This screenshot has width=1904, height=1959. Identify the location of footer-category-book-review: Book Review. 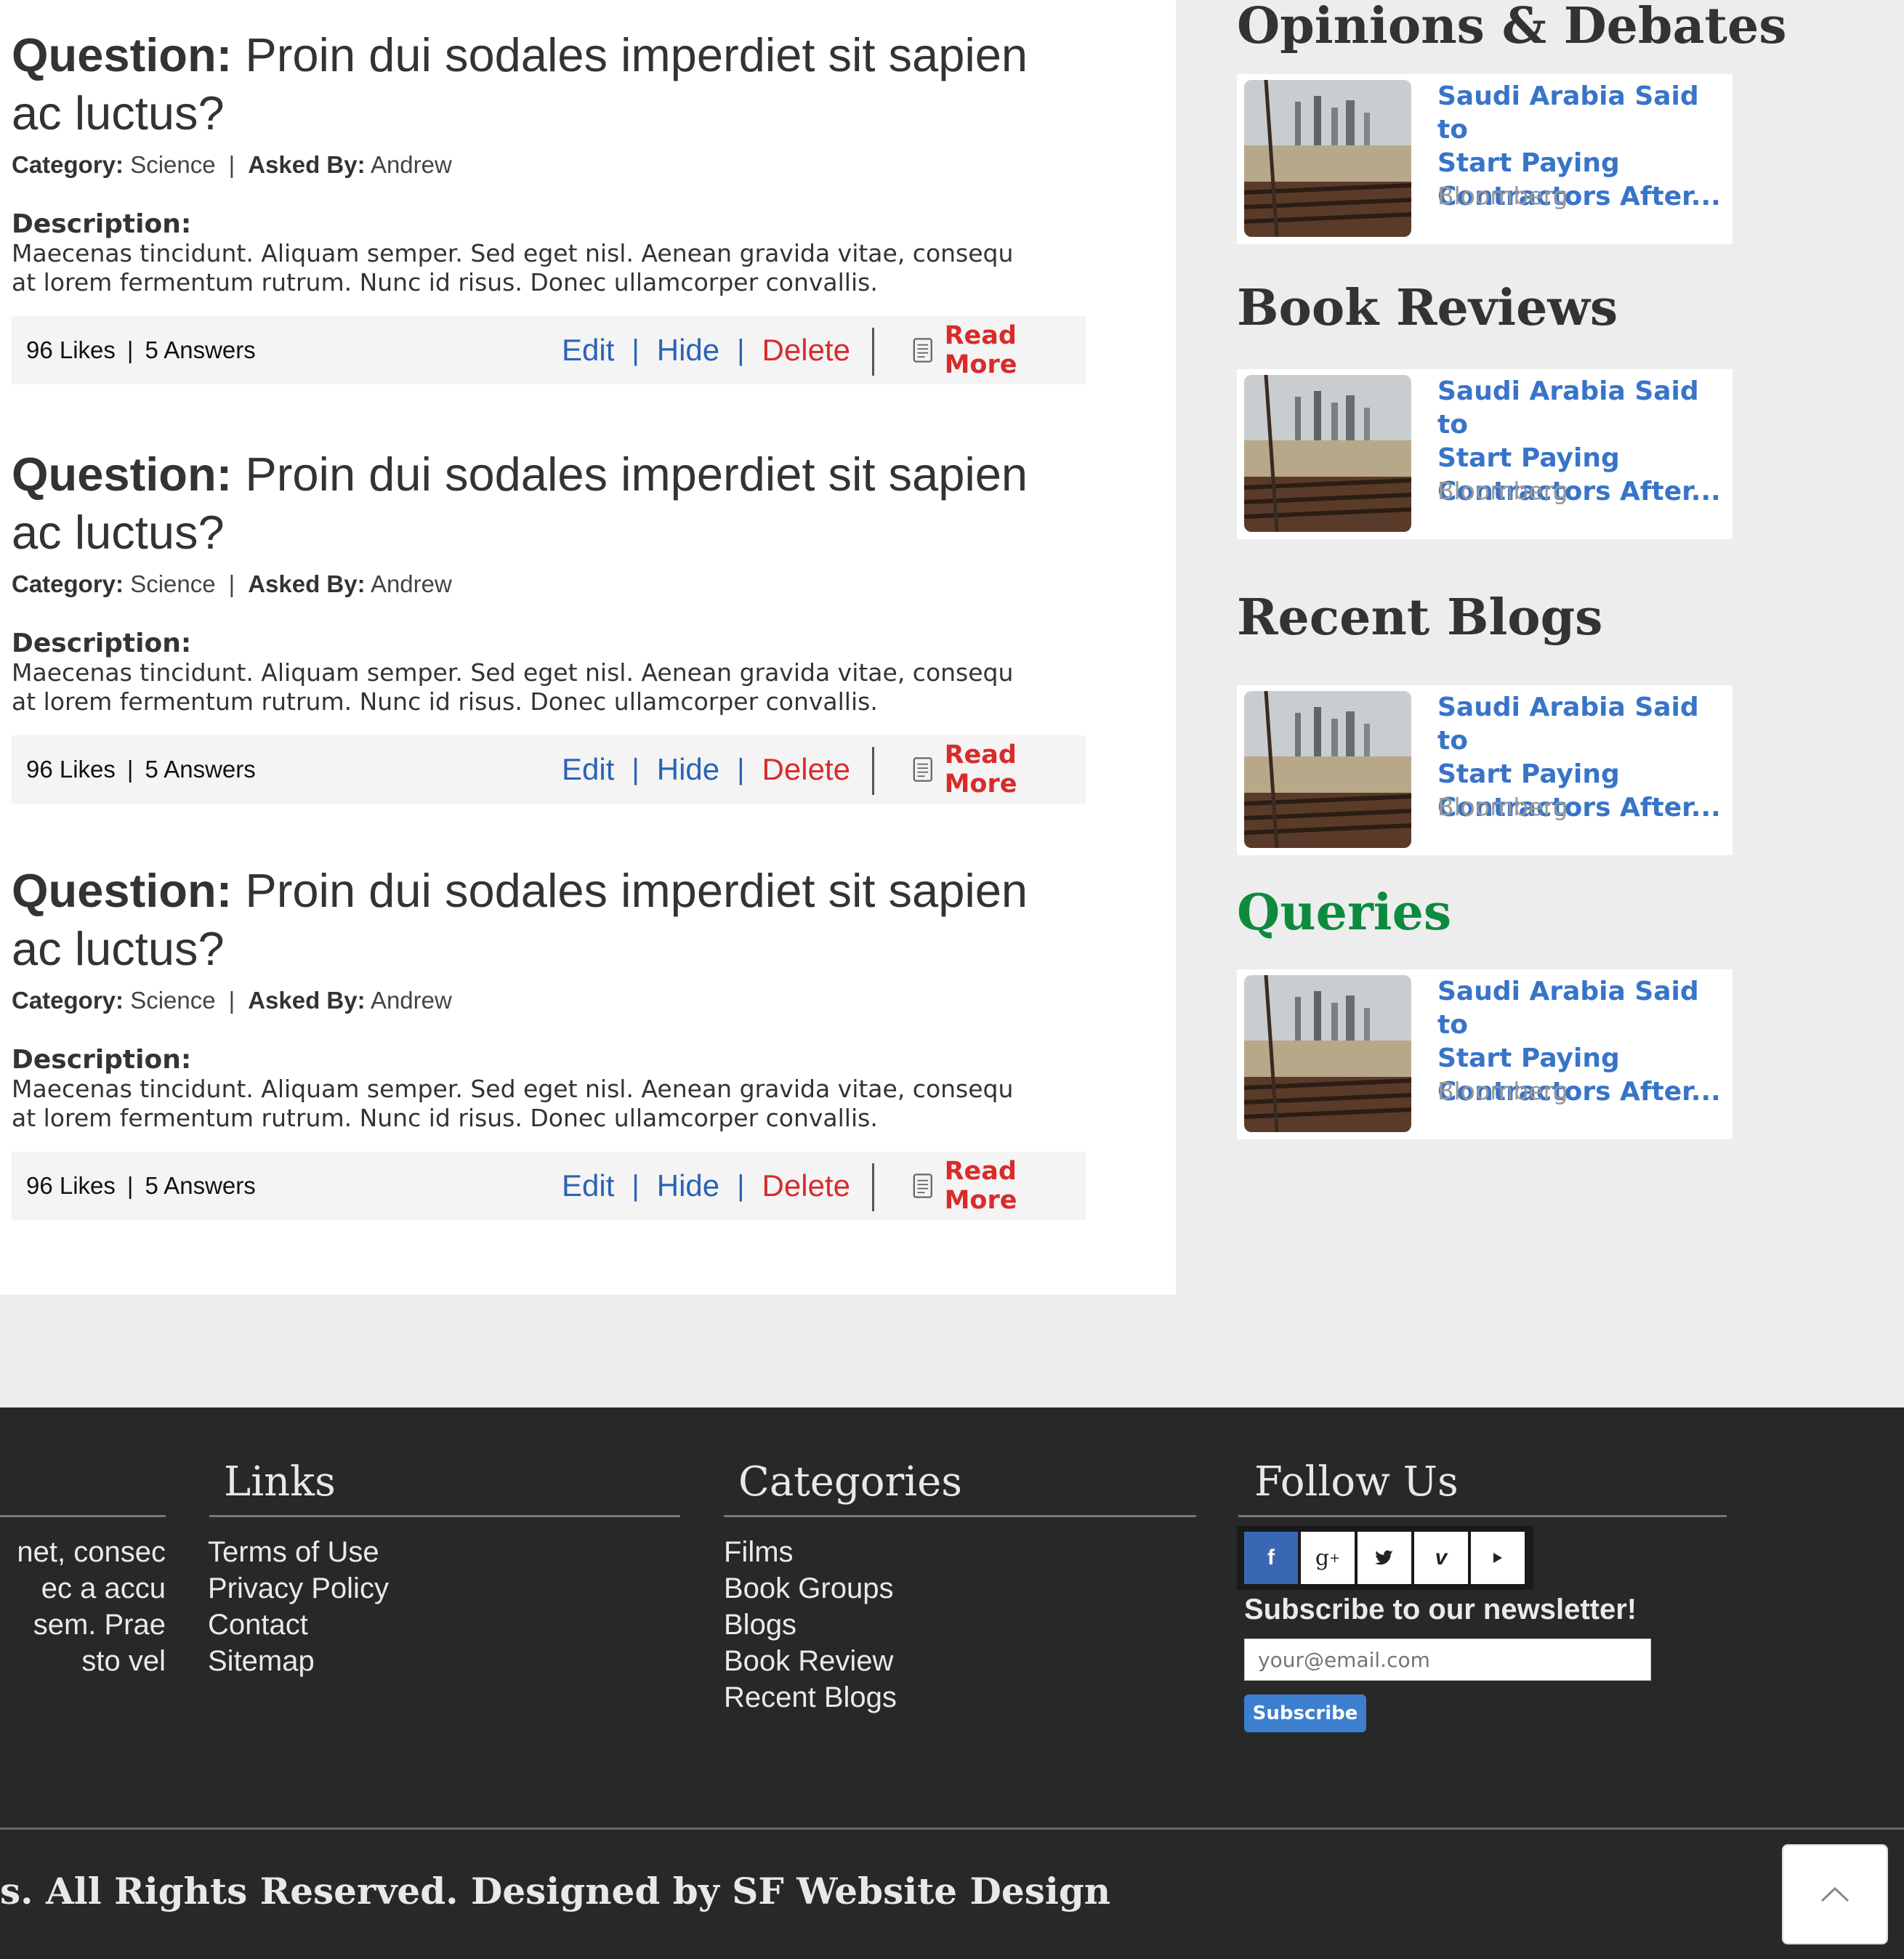
(810, 1661).